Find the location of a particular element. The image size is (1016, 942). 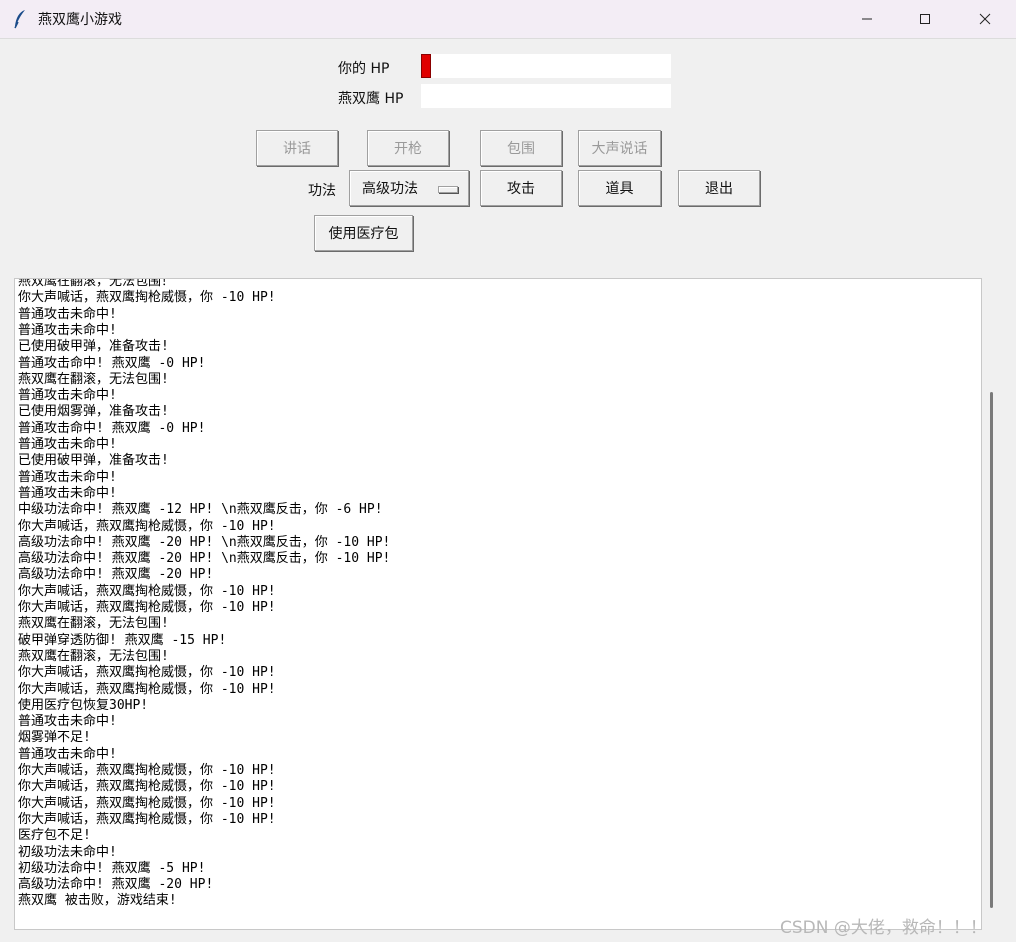

log-line: 烟雾弹不足! is located at coordinates (54, 738).